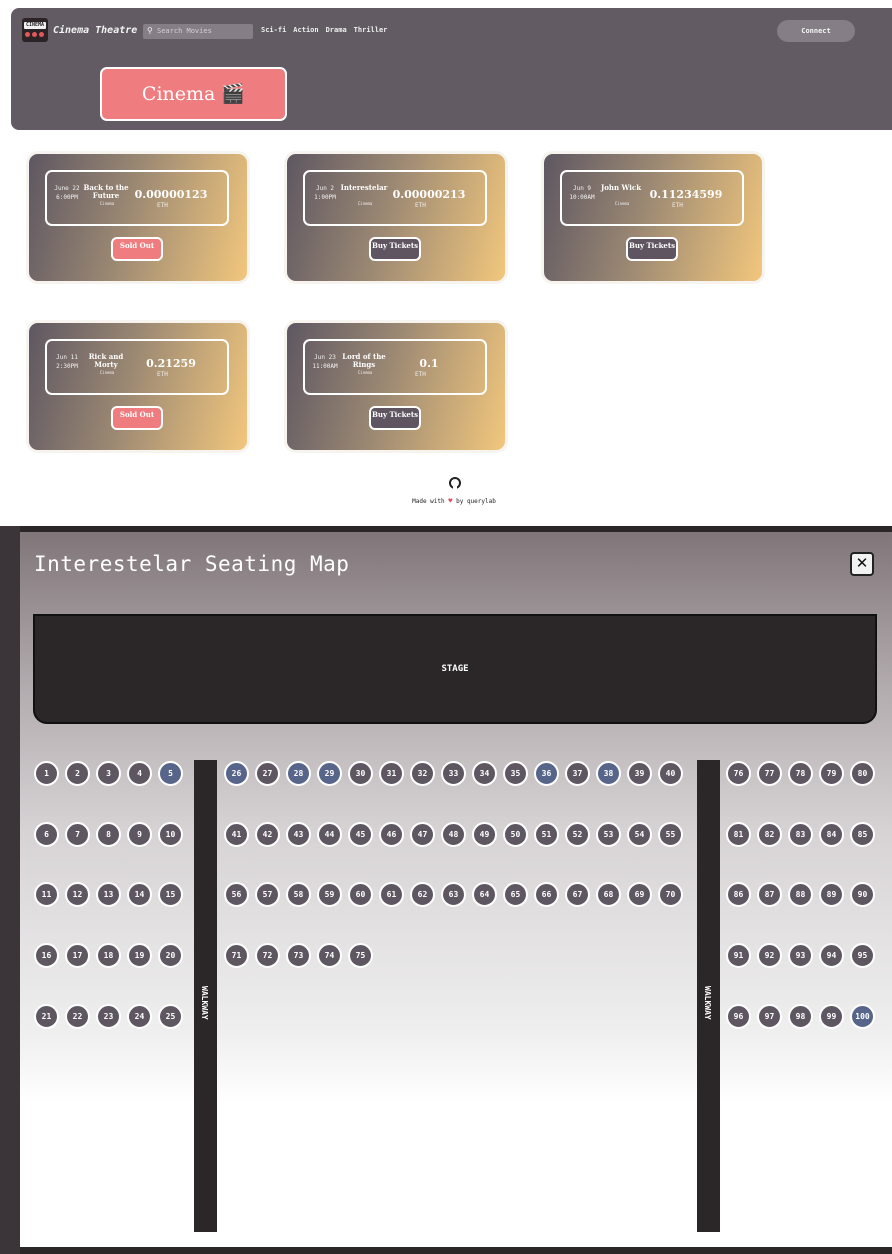  What do you see at coordinates (391, 773) in the screenshot?
I see `seat-31: 31` at bounding box center [391, 773].